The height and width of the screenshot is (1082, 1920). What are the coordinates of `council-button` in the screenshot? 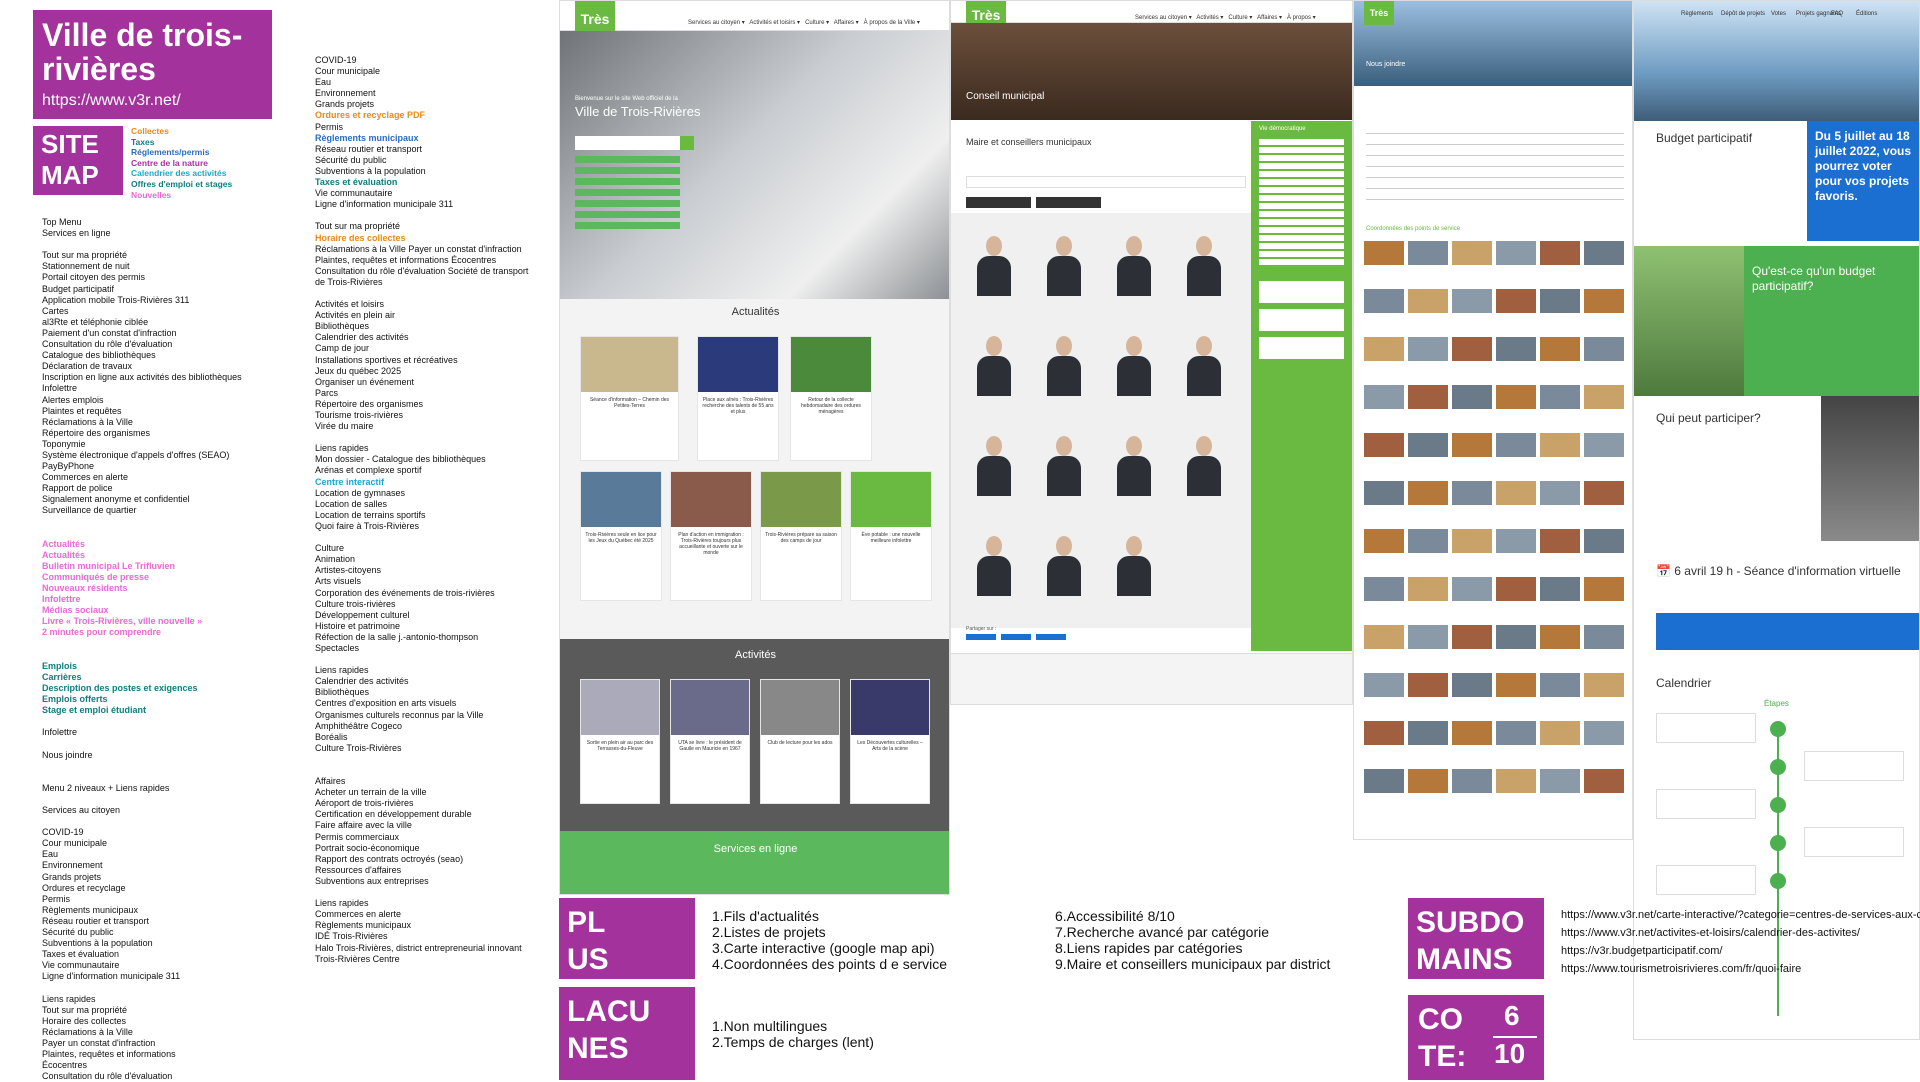 It's located at (1068, 202).